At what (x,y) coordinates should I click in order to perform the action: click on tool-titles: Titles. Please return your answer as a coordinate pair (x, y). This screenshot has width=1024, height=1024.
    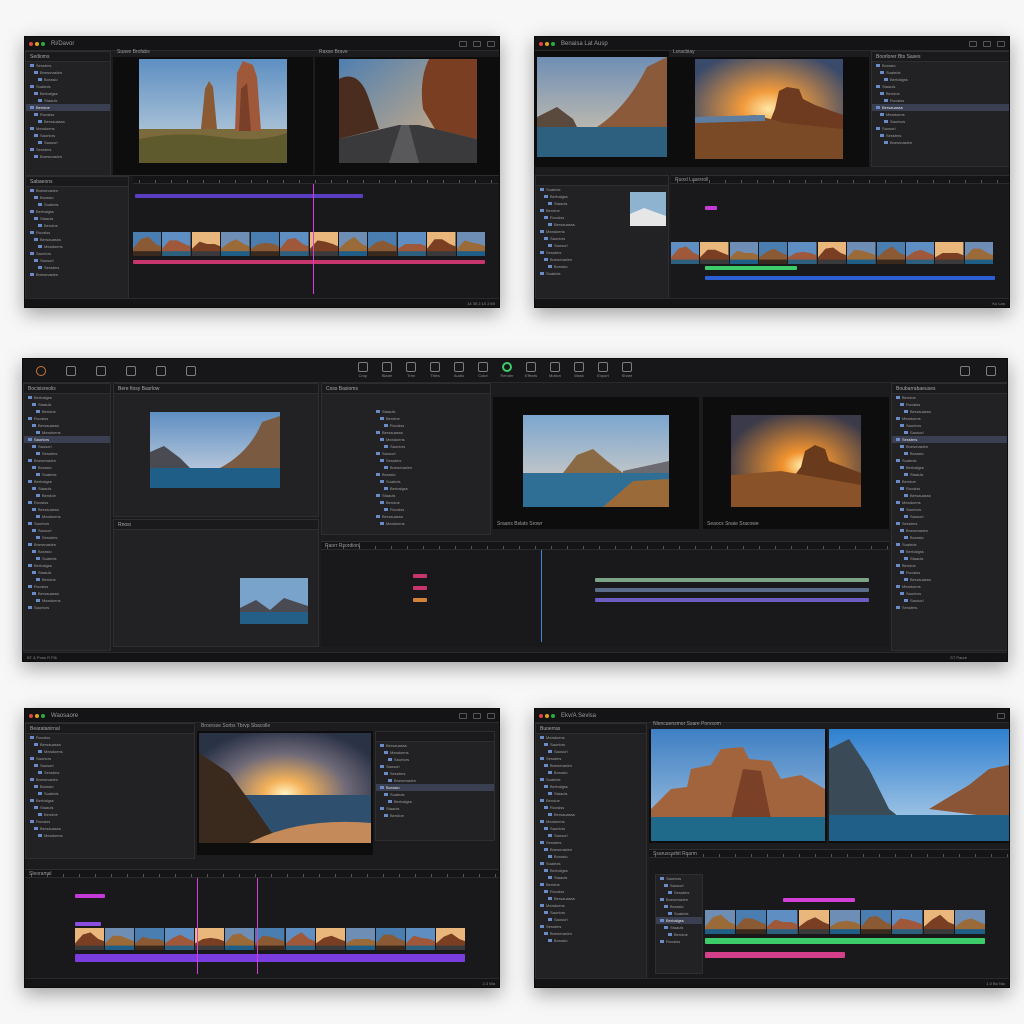
    Looking at the image, I should click on (435, 370).